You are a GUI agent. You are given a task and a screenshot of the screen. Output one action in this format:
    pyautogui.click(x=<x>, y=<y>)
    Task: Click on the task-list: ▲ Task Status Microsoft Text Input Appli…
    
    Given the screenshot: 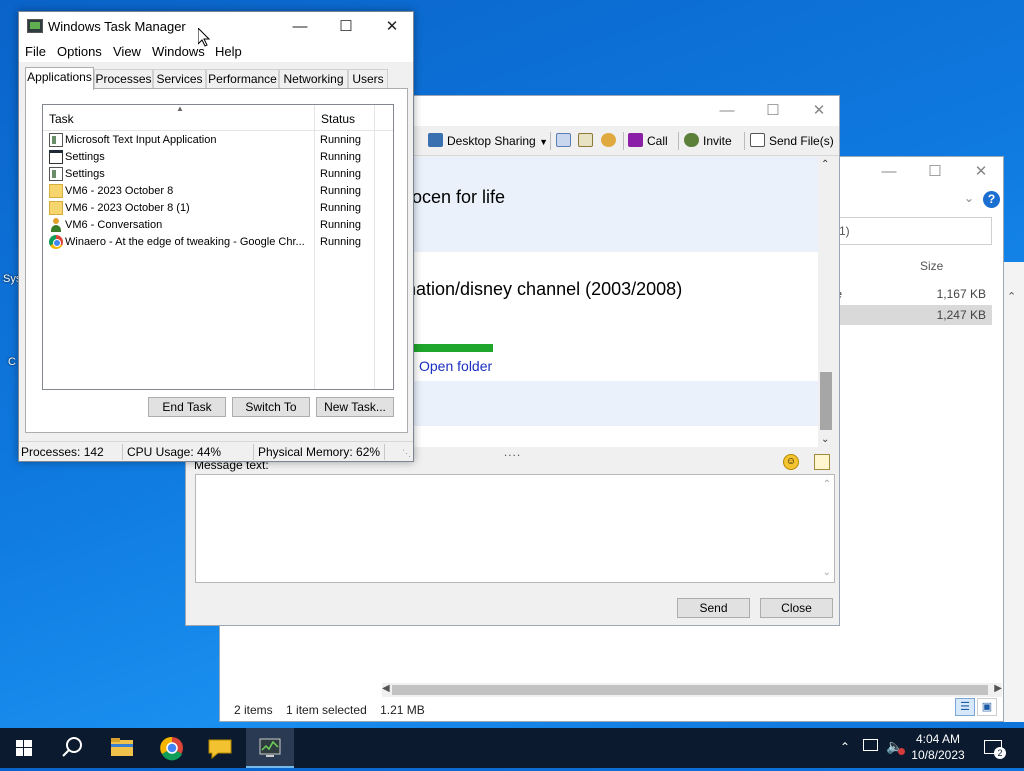 What is the action you would take?
    pyautogui.click(x=218, y=247)
    